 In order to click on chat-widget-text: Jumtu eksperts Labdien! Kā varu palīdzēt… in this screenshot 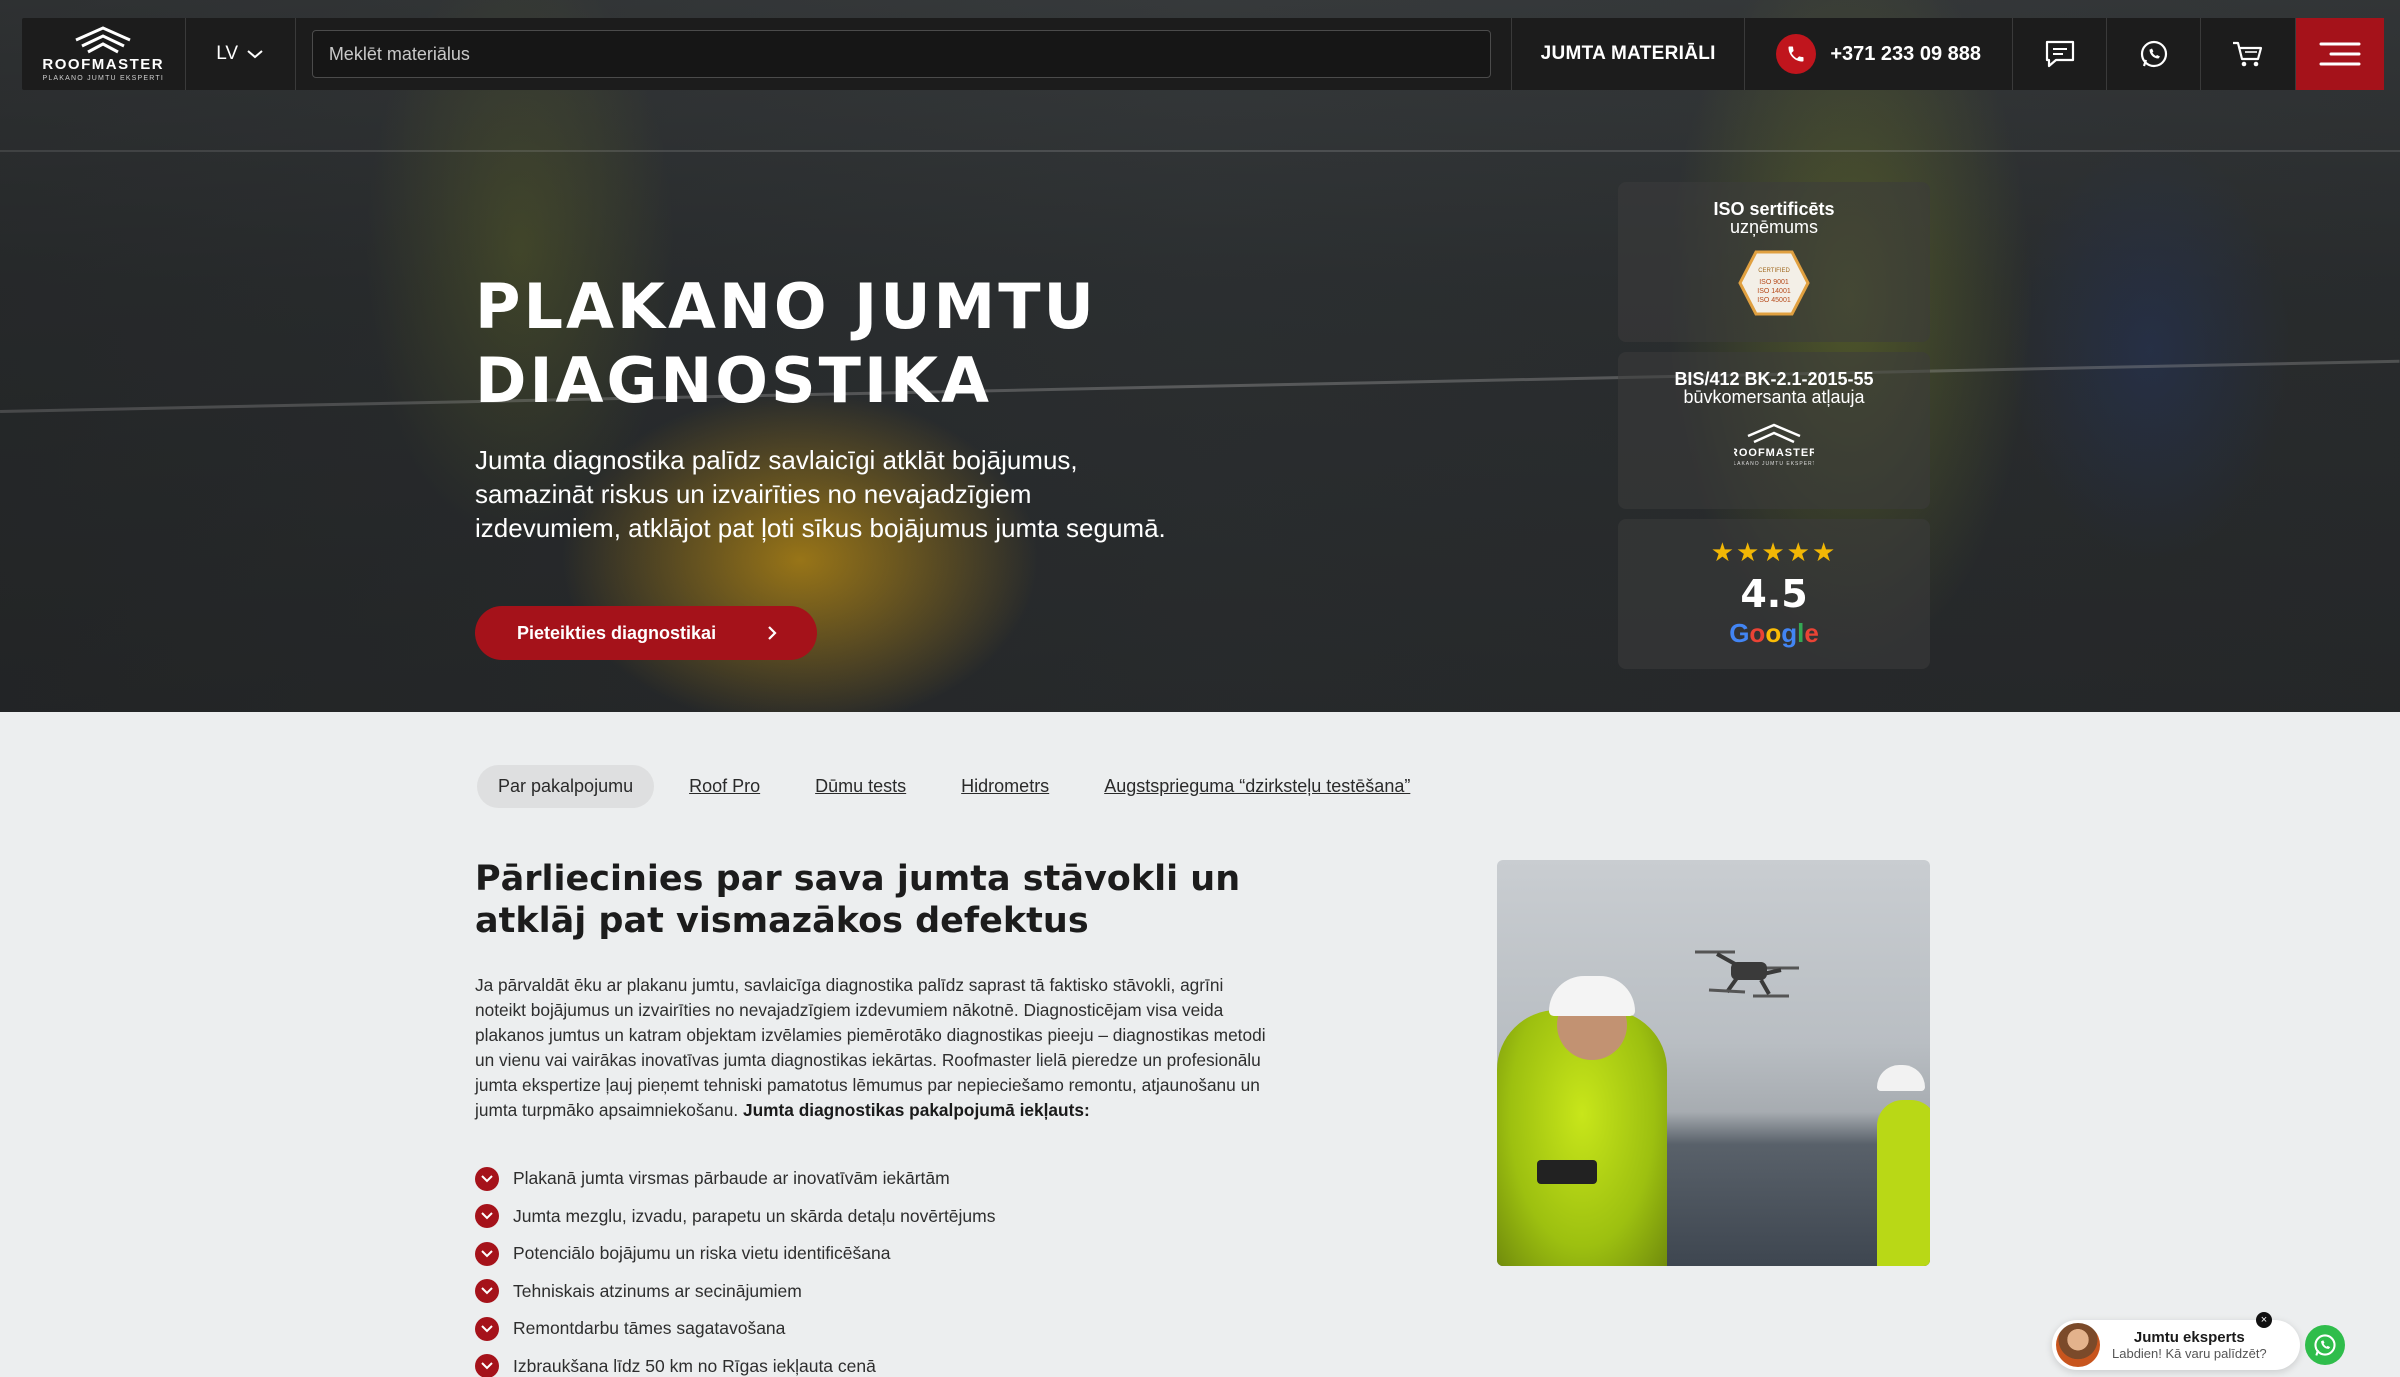, I will do `click(2189, 1345)`.